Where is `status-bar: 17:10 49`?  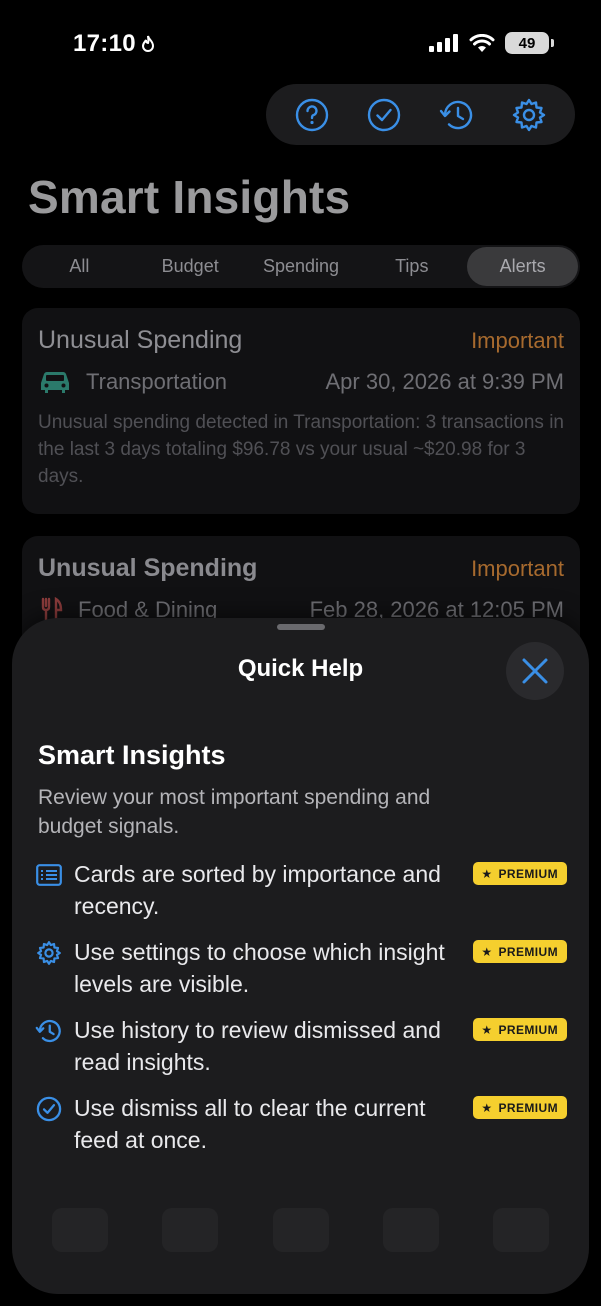
status-bar: 17:10 49 is located at coordinates (300, 44).